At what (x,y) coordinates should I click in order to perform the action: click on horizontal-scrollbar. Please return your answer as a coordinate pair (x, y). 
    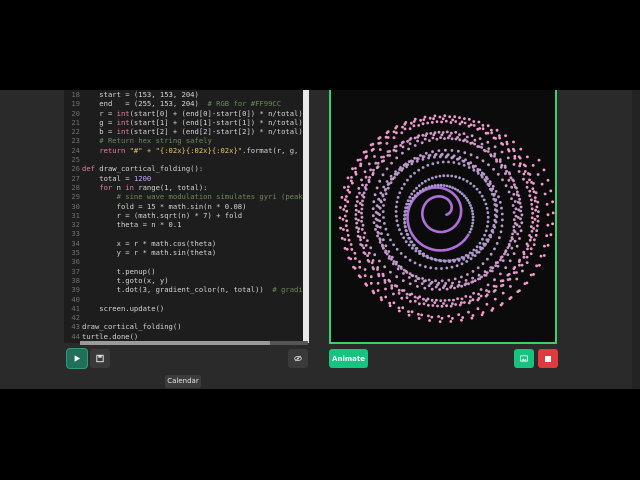
    Looking at the image, I should click on (194, 343).